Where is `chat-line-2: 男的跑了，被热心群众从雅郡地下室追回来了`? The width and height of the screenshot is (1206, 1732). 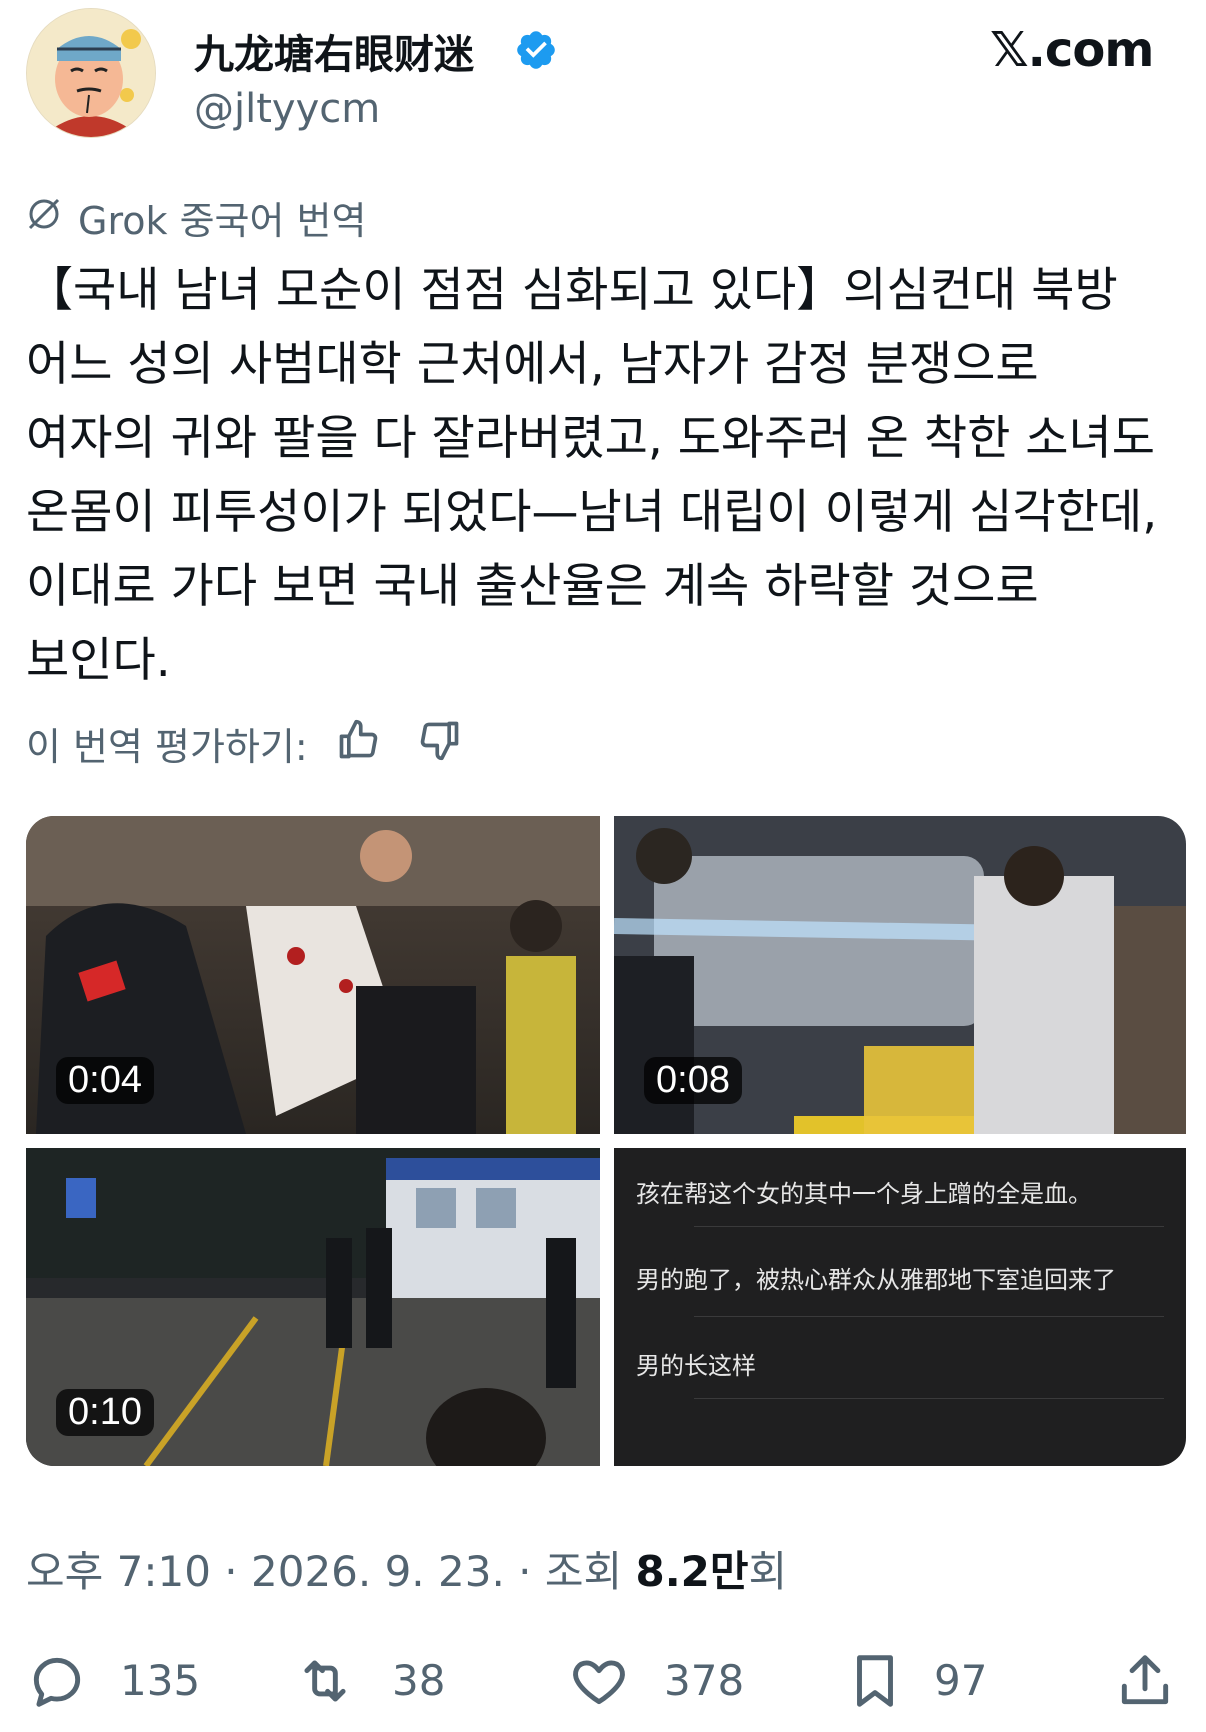 chat-line-2: 男的跑了，被热心群众从雅郡地下室追回来了 is located at coordinates (876, 1280).